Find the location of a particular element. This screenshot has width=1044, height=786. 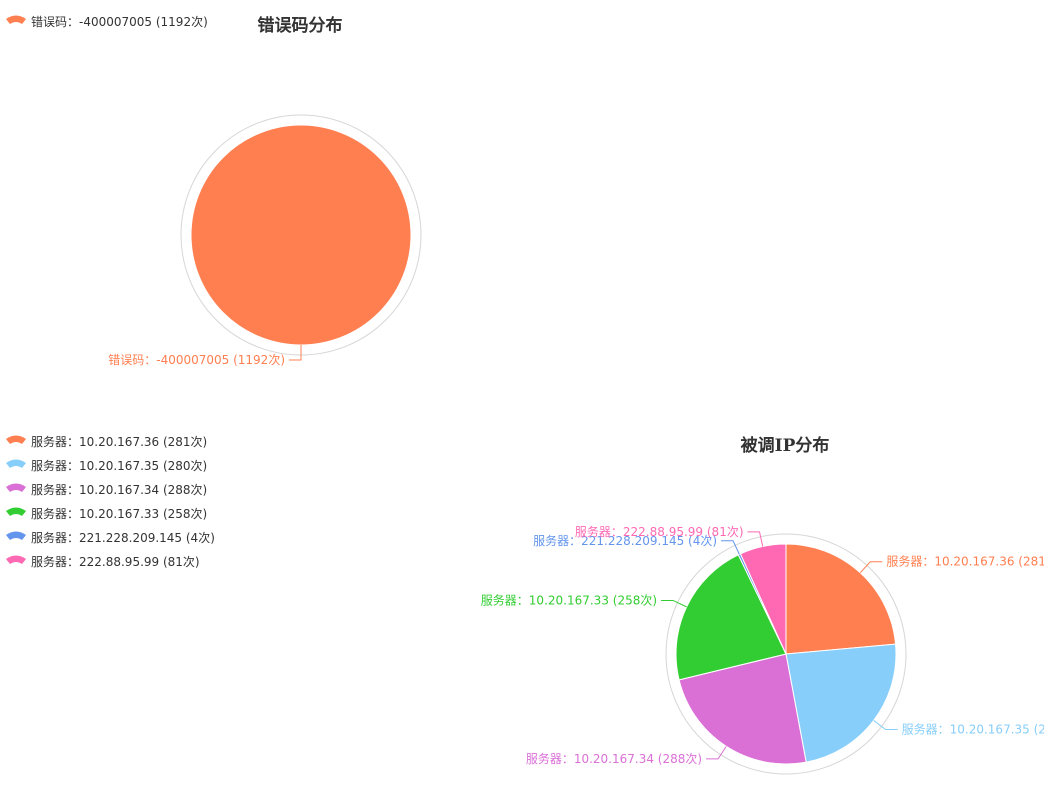

legend-item: 服务器：10.20.167.36 (281次) is located at coordinates (106, 441).